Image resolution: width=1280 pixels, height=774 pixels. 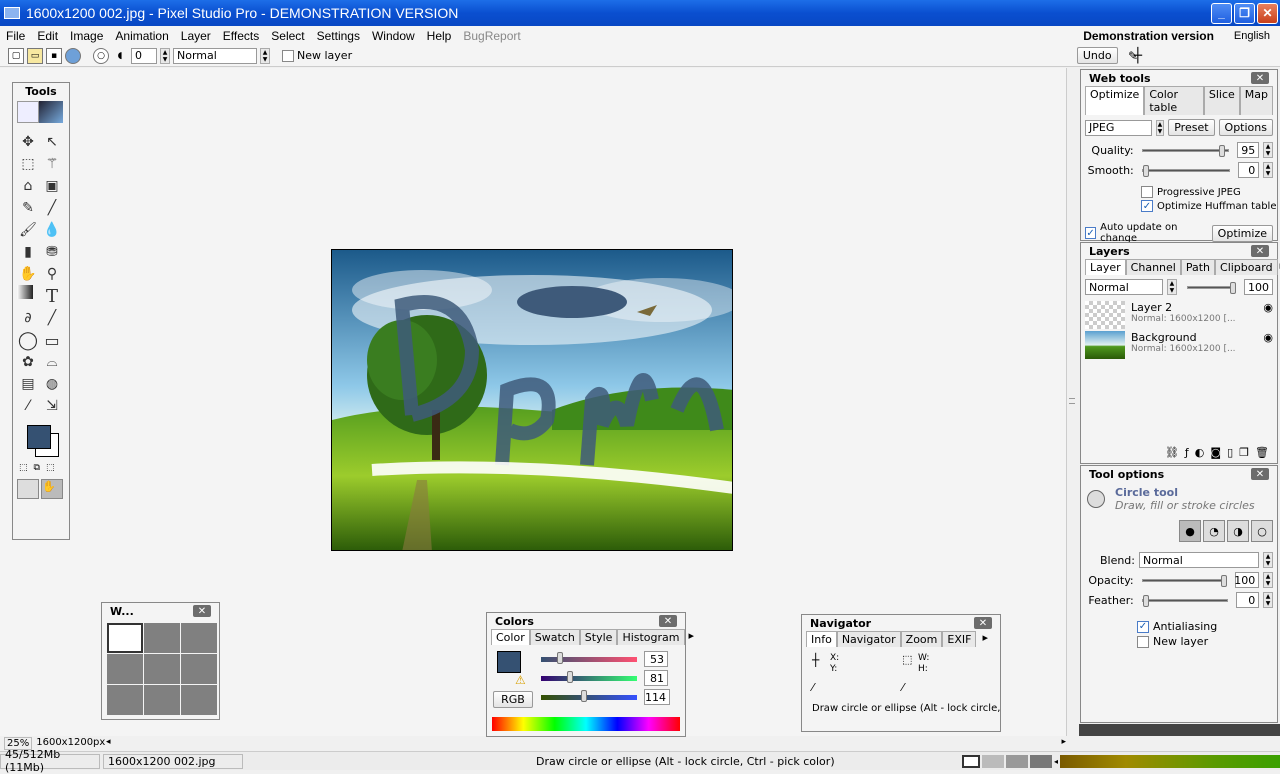 What do you see at coordinates (28, 252) in the screenshot?
I see `spray-tool-icon: ▮` at bounding box center [28, 252].